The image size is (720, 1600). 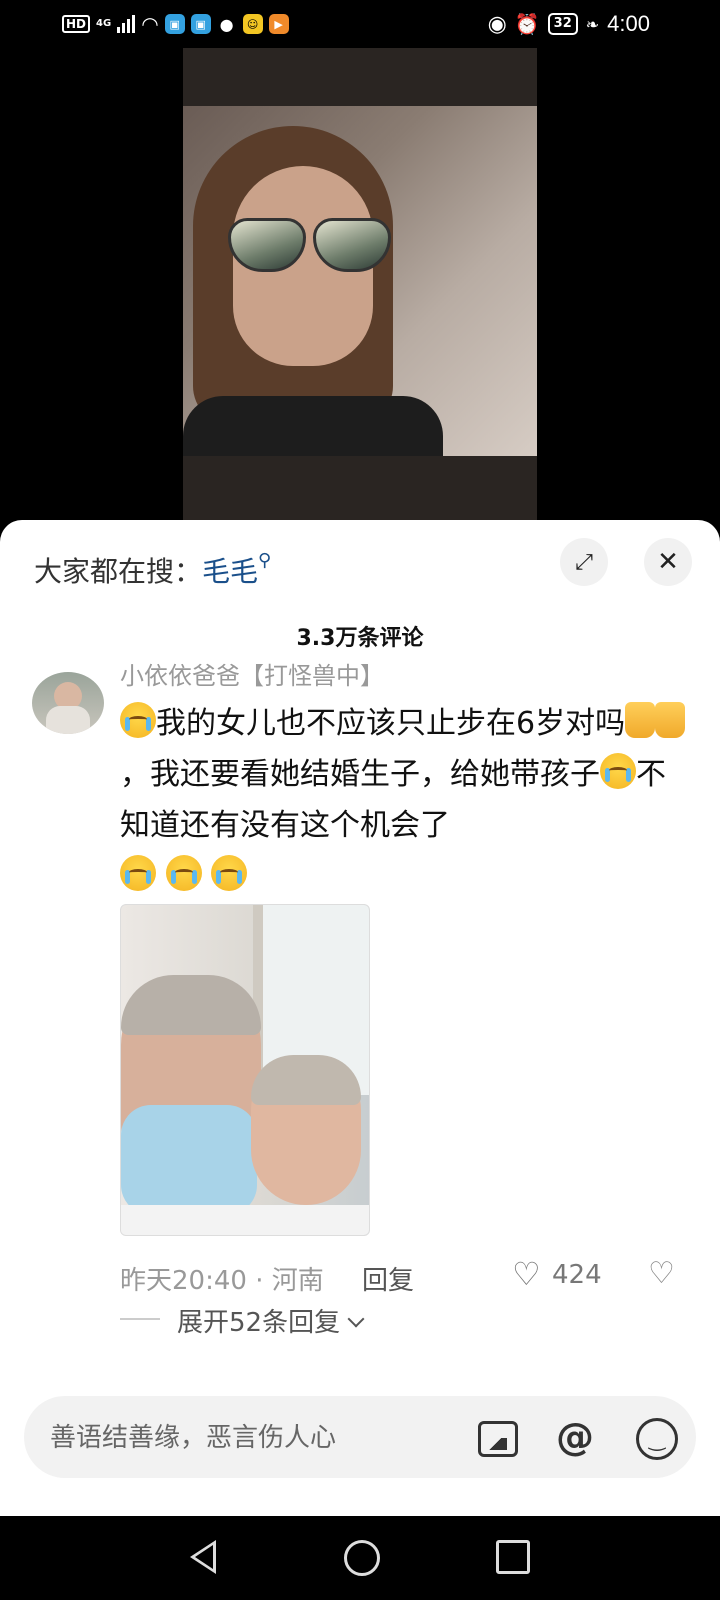 What do you see at coordinates (150, 24) in the screenshot?
I see `wifi-icon: ◠` at bounding box center [150, 24].